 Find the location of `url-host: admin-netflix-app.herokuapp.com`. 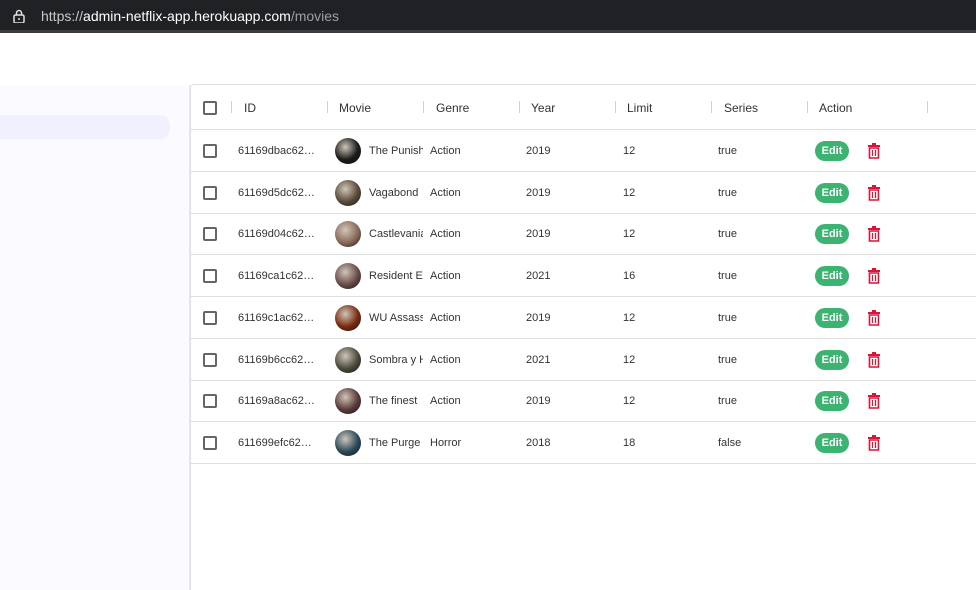

url-host: admin-netflix-app.herokuapp.com is located at coordinates (187, 16).